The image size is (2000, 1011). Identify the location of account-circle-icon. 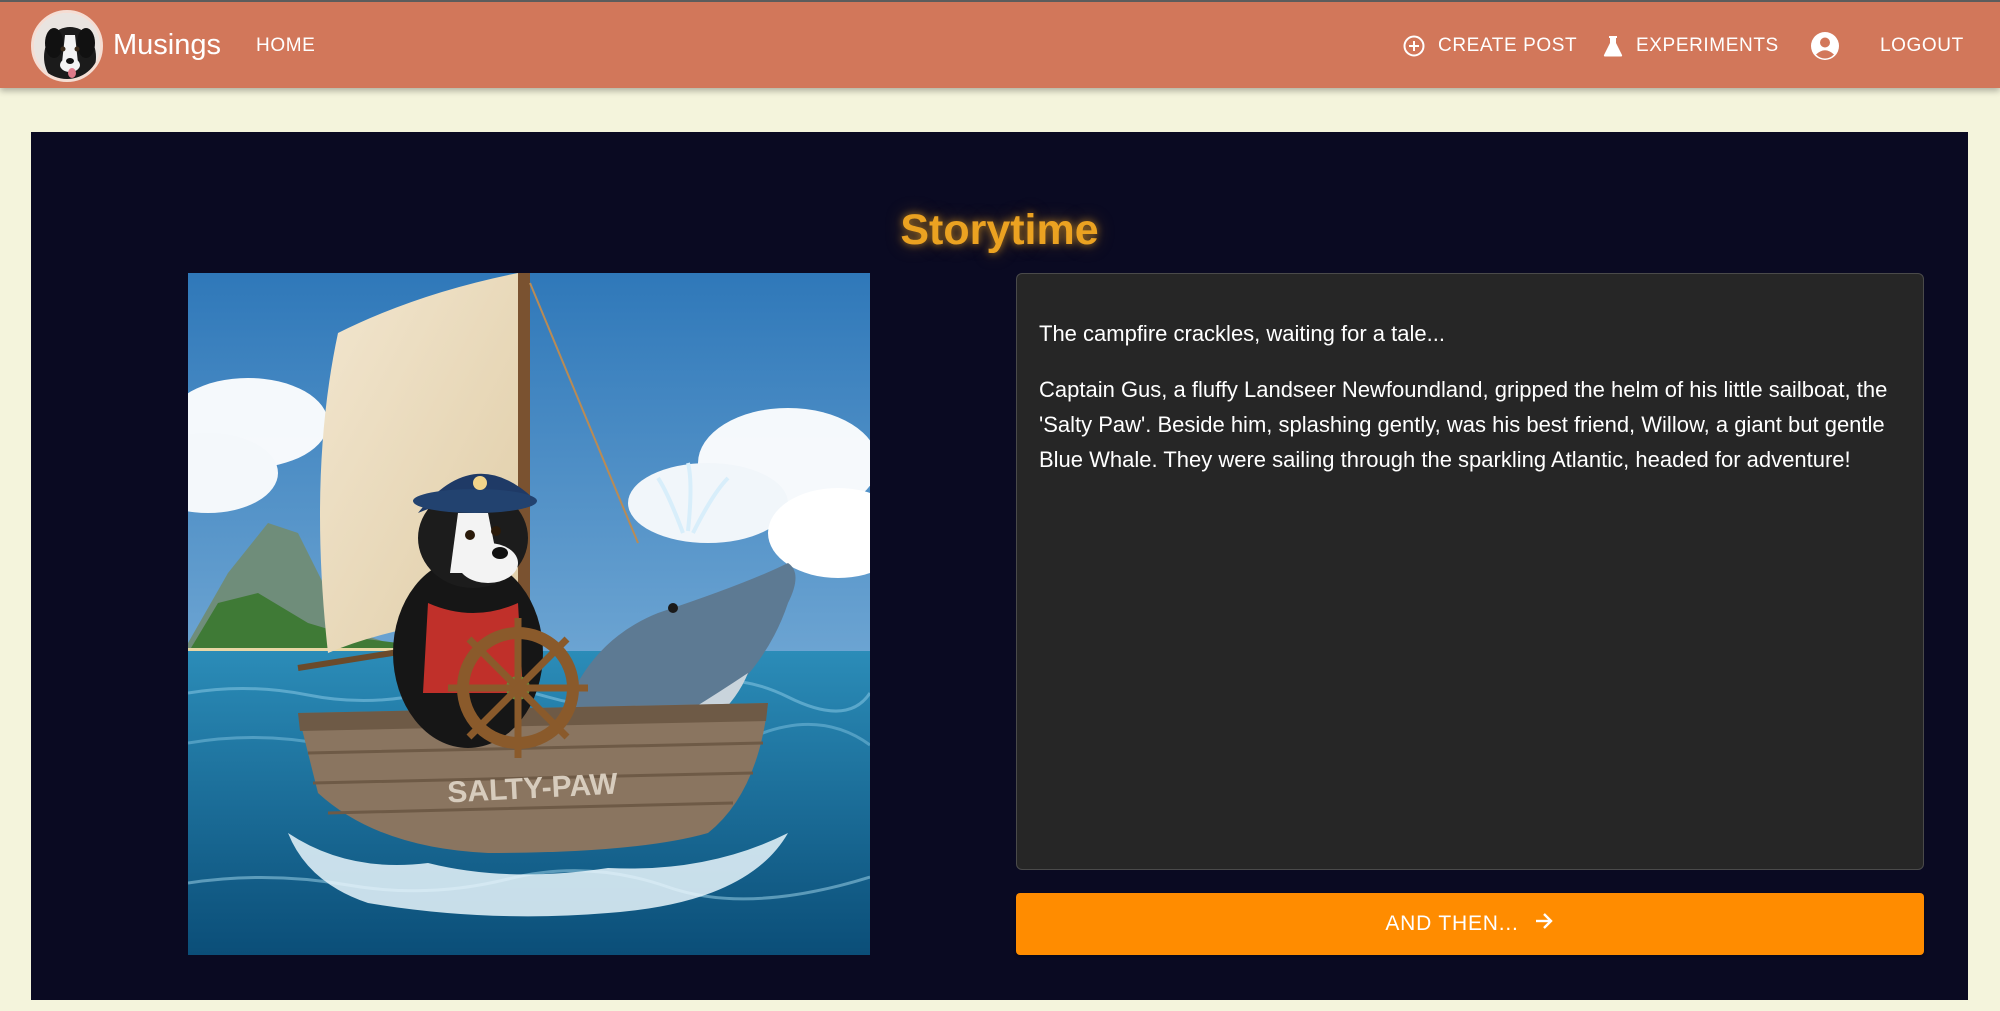
(1825, 46).